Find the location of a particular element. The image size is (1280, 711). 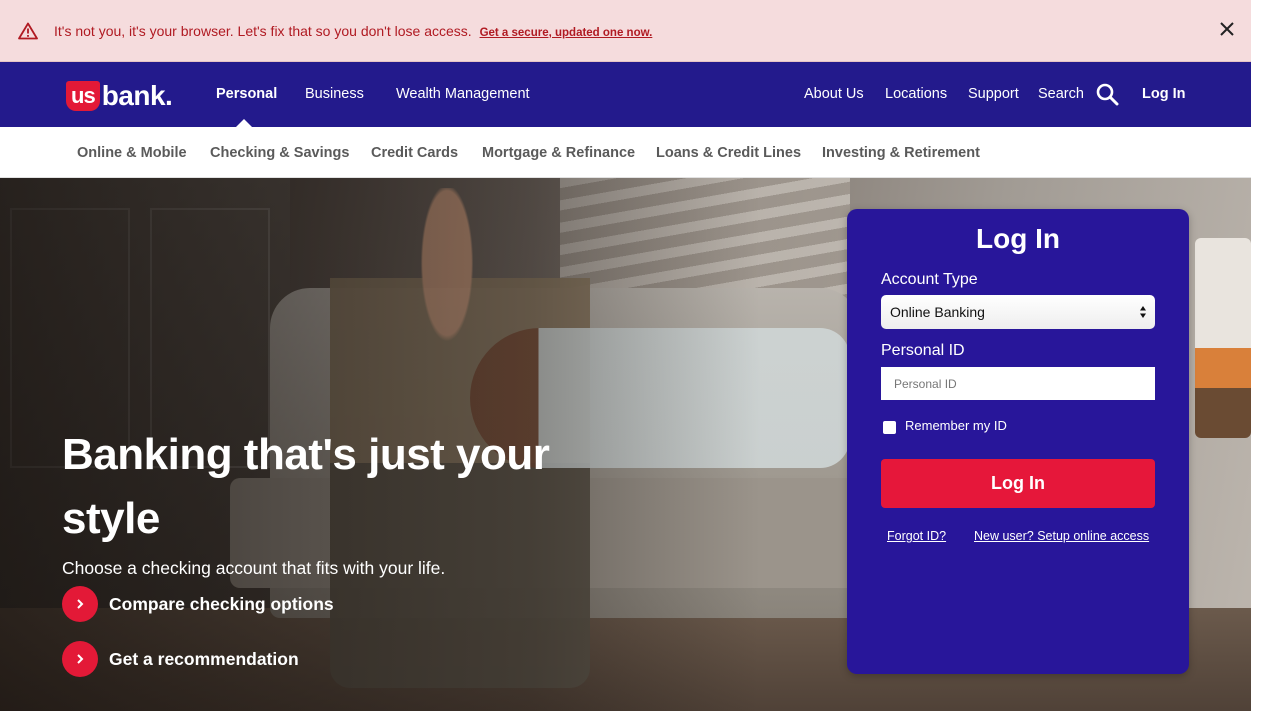

personal-id-input is located at coordinates (1018, 383).